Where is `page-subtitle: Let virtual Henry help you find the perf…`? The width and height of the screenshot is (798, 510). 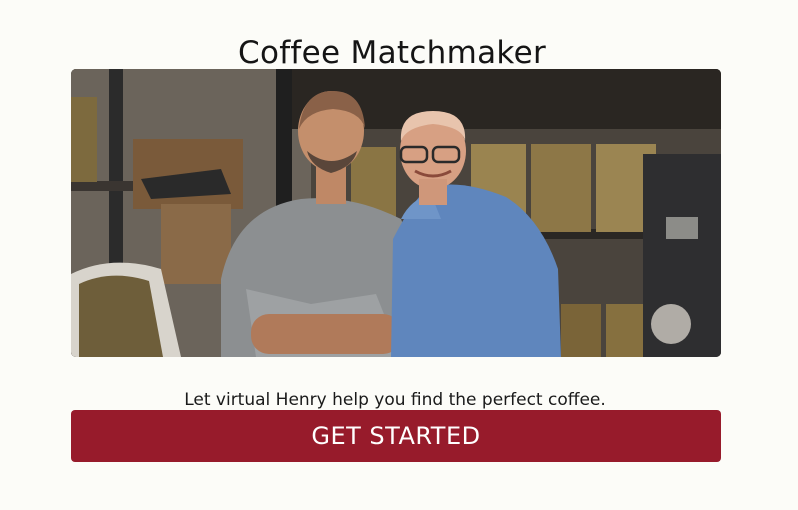
page-subtitle: Let virtual Henry help you find the perf… is located at coordinates (395, 400).